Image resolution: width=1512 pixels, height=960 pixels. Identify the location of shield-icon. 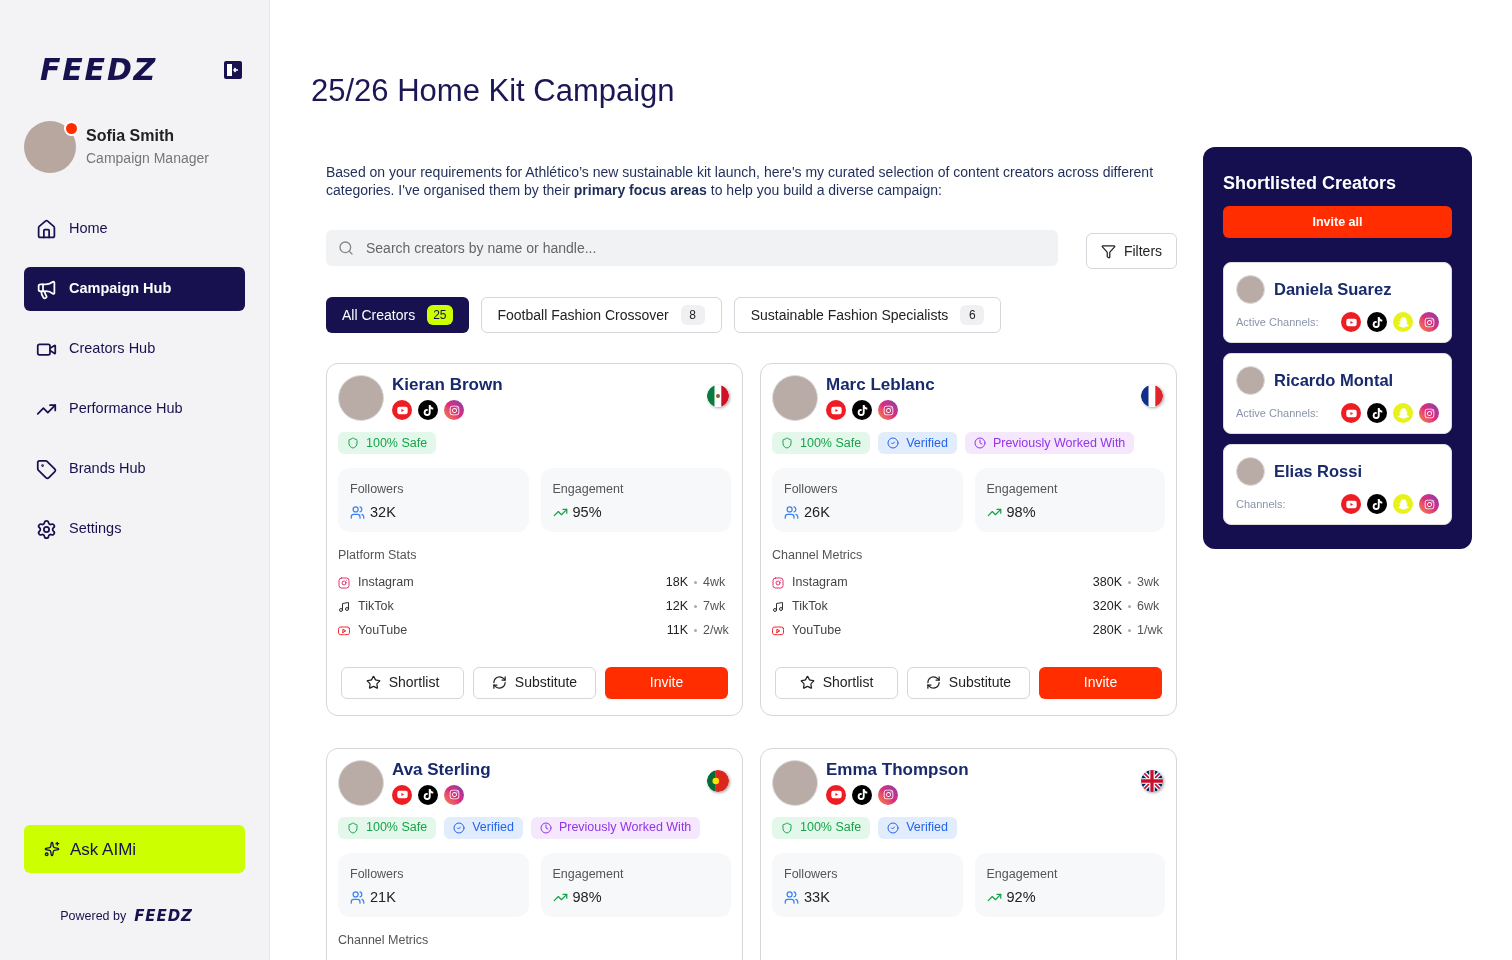
(787, 827).